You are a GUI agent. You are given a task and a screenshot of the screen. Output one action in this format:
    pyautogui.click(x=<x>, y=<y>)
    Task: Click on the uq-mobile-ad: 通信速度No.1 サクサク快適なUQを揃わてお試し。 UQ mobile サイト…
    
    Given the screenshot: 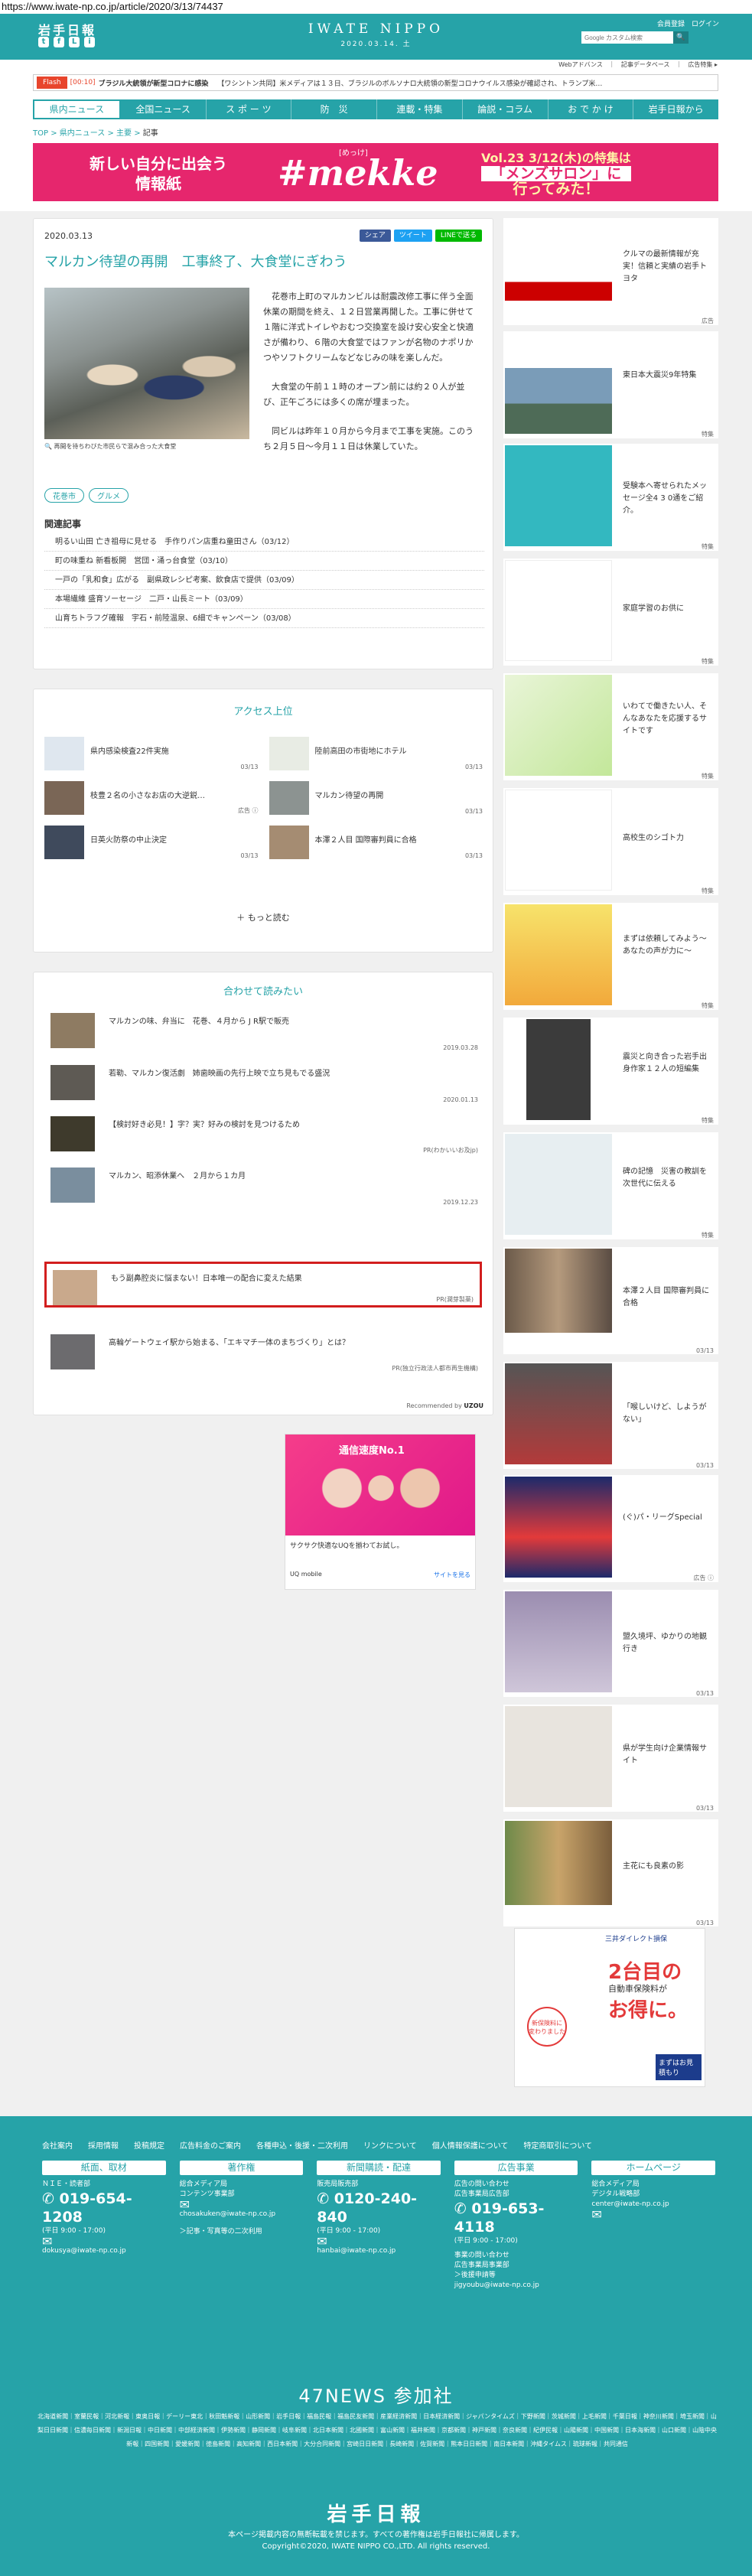 What is the action you would take?
    pyautogui.click(x=381, y=1512)
    